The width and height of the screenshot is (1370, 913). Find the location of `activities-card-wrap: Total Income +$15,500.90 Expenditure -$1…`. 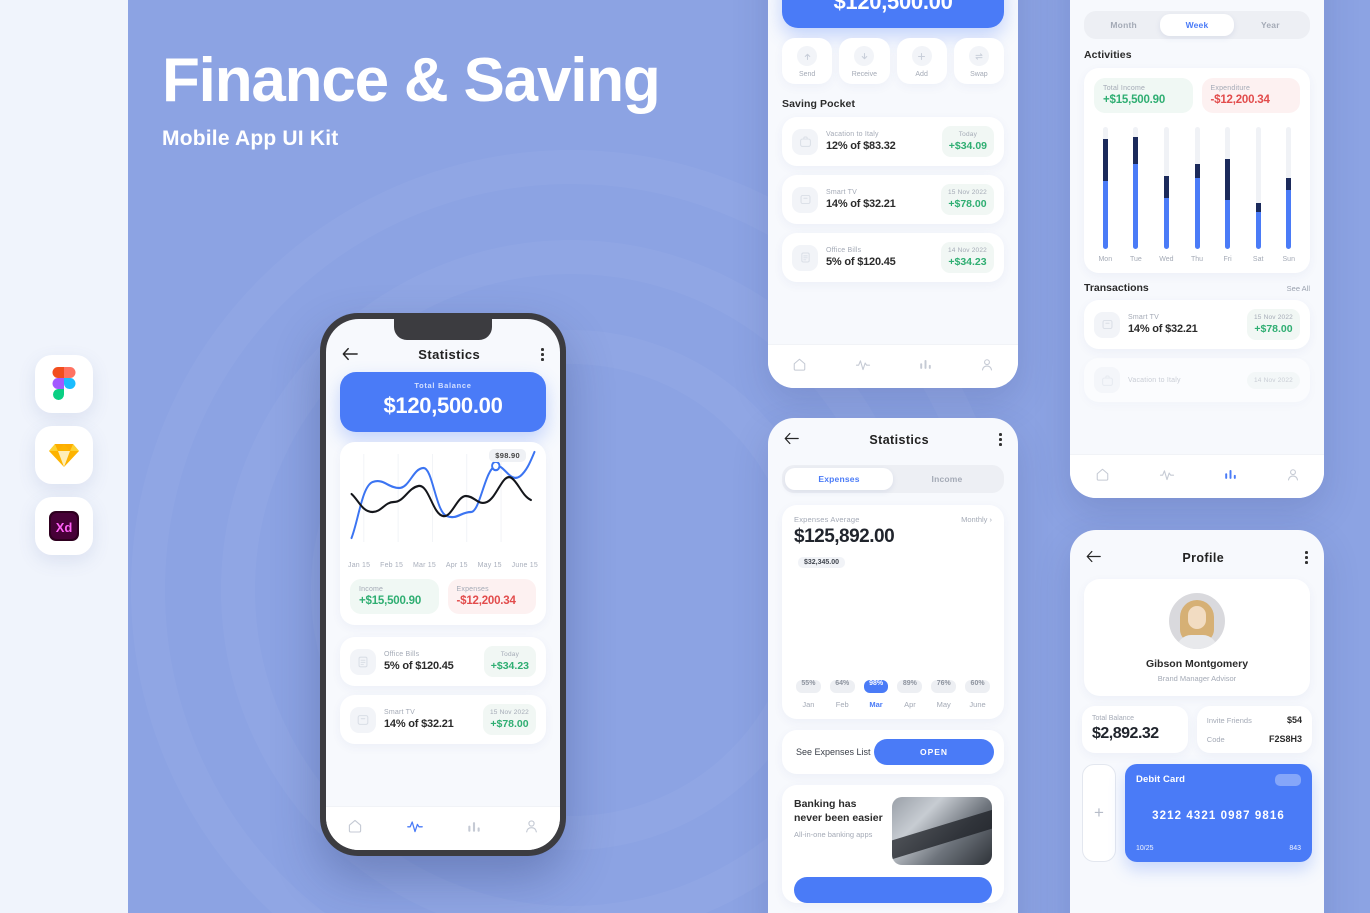

activities-card-wrap: Total Income +$15,500.90 Expenditure -$1… is located at coordinates (1197, 170).